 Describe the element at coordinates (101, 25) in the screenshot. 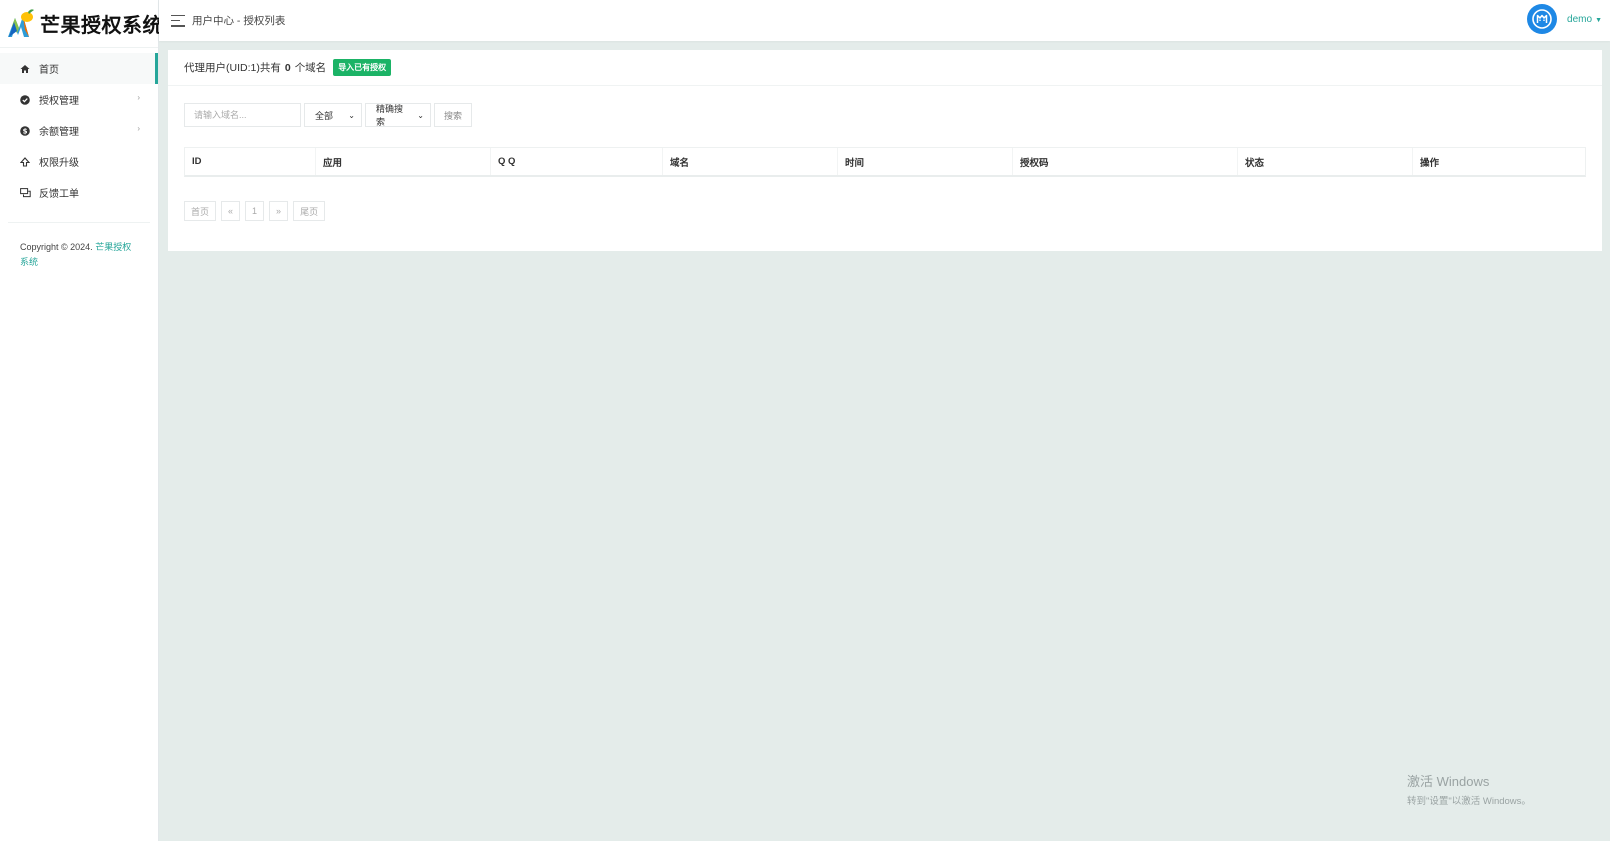

I see `brand-name: 芒果授权系统` at that location.